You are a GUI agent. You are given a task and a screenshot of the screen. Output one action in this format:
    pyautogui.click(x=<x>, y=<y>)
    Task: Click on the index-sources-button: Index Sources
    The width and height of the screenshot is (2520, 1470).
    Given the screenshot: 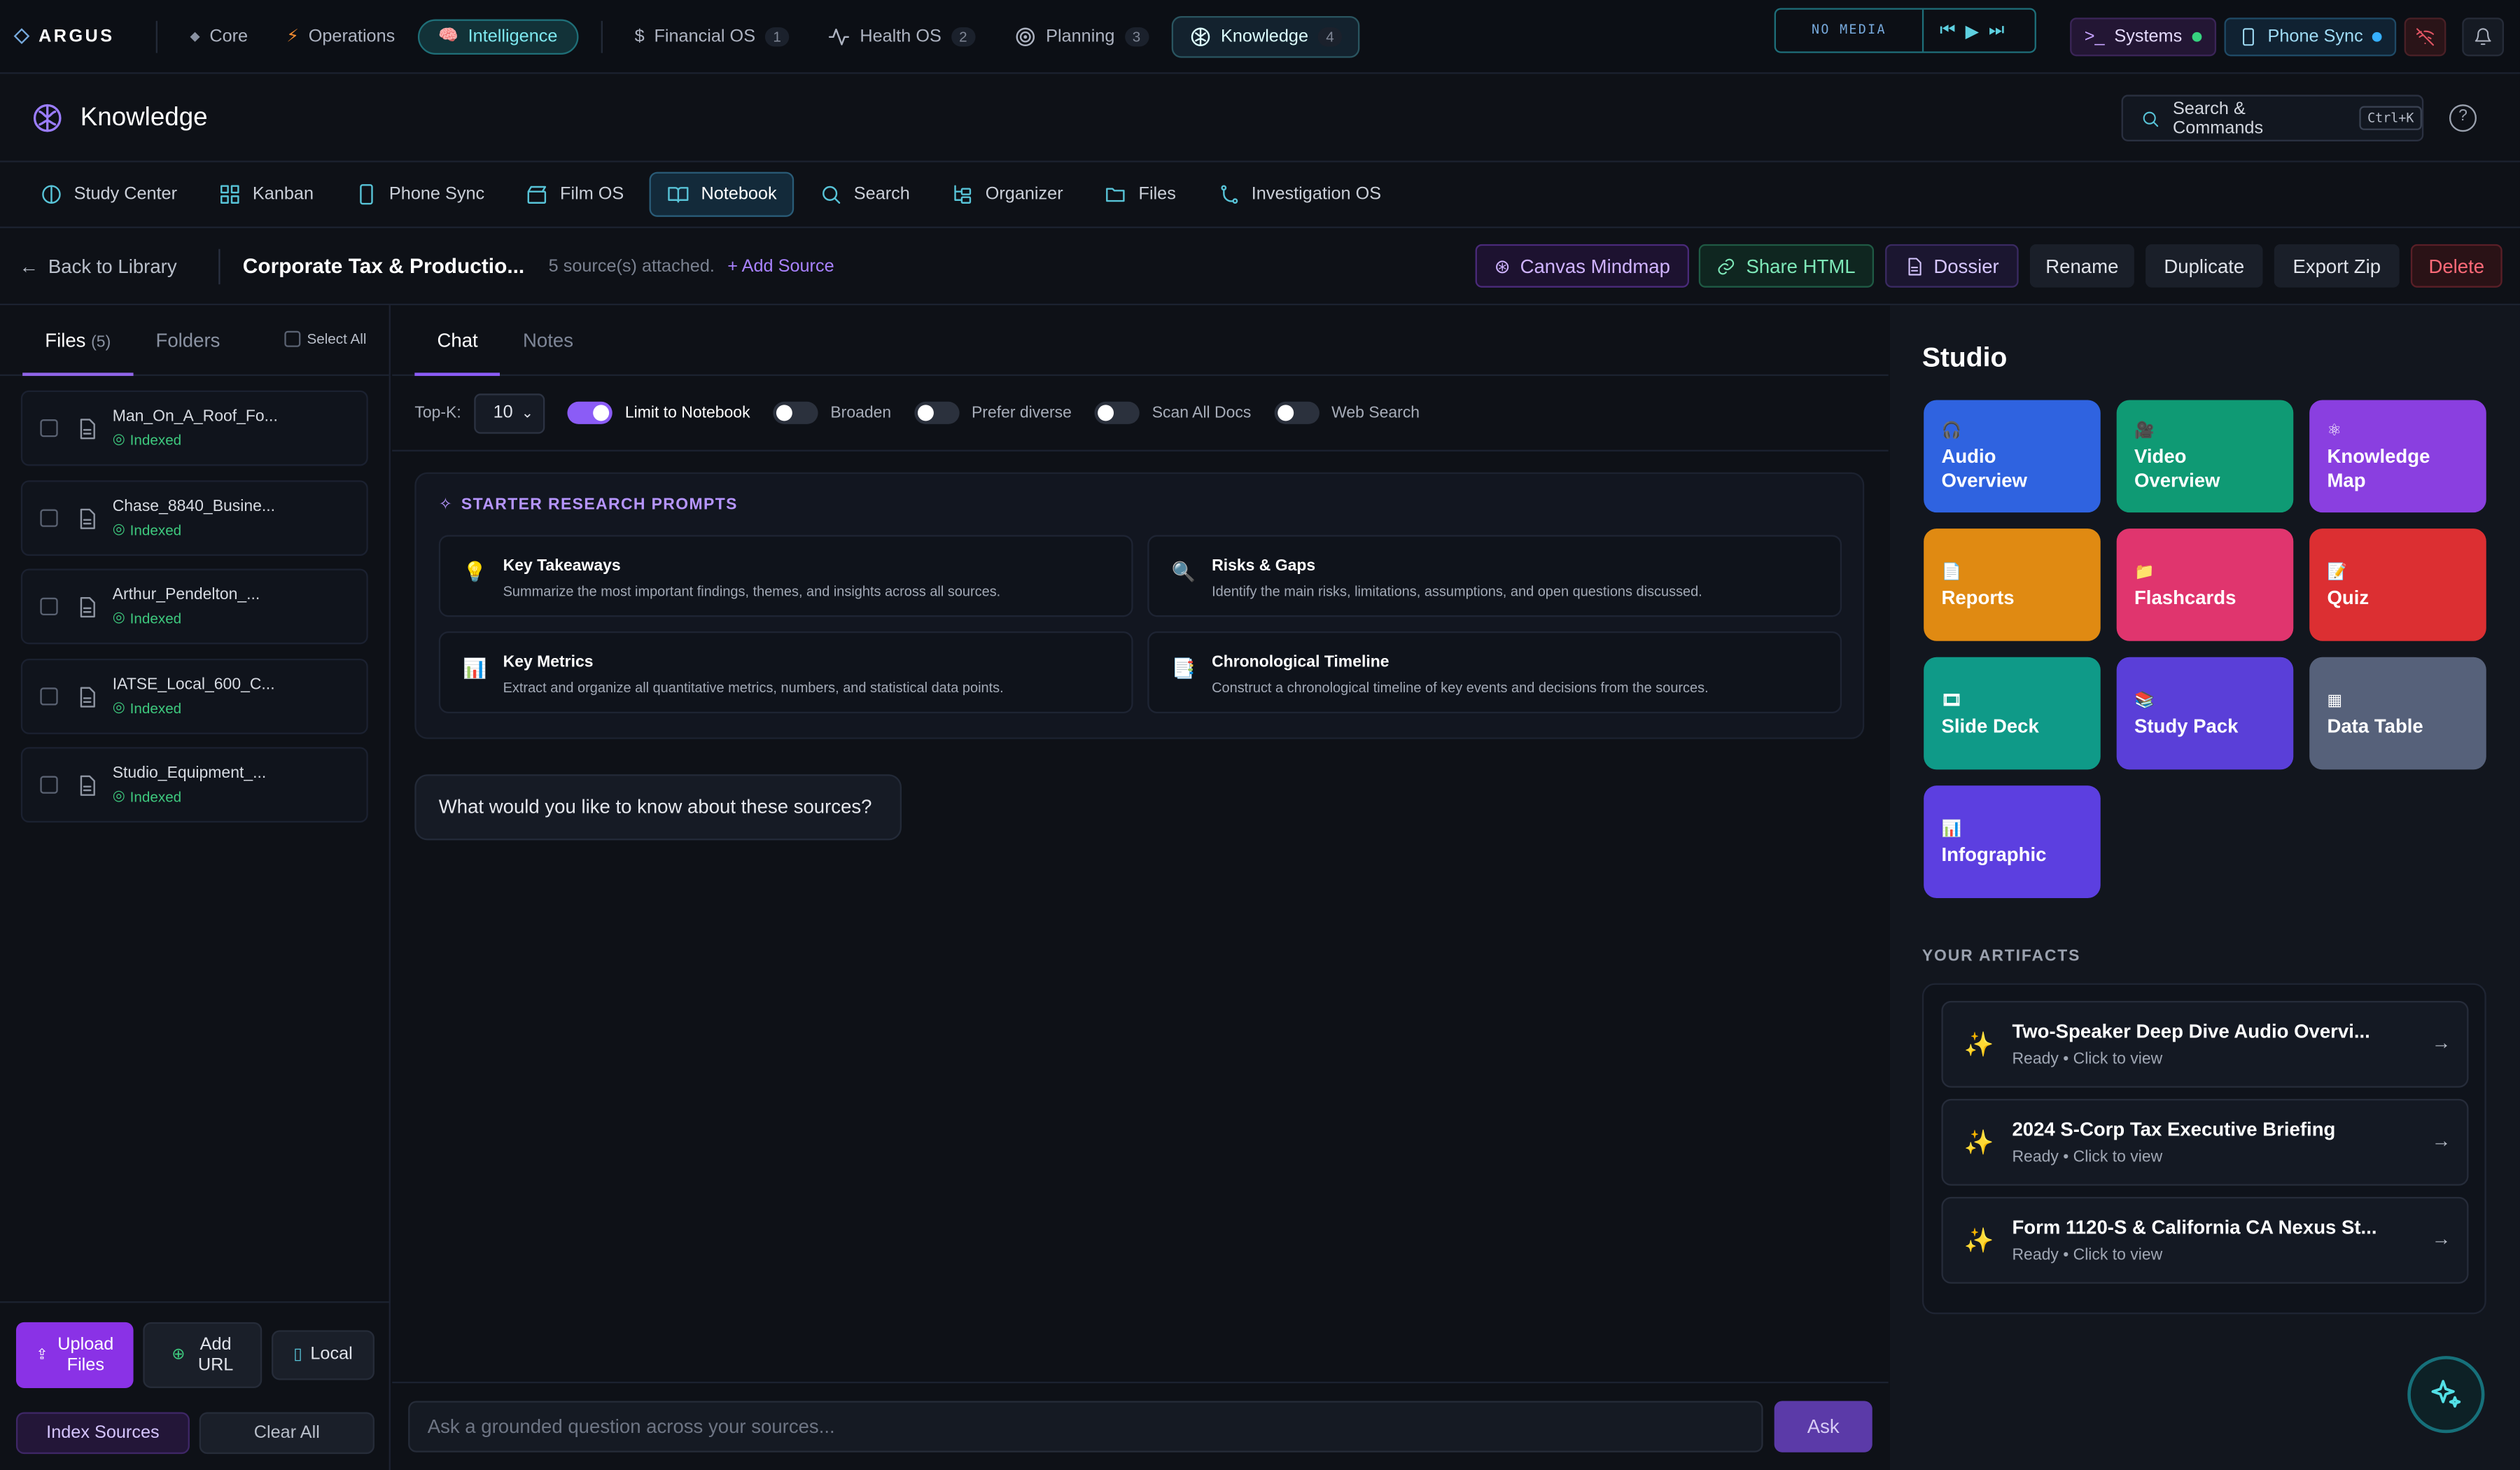 What is the action you would take?
    pyautogui.click(x=102, y=1433)
    